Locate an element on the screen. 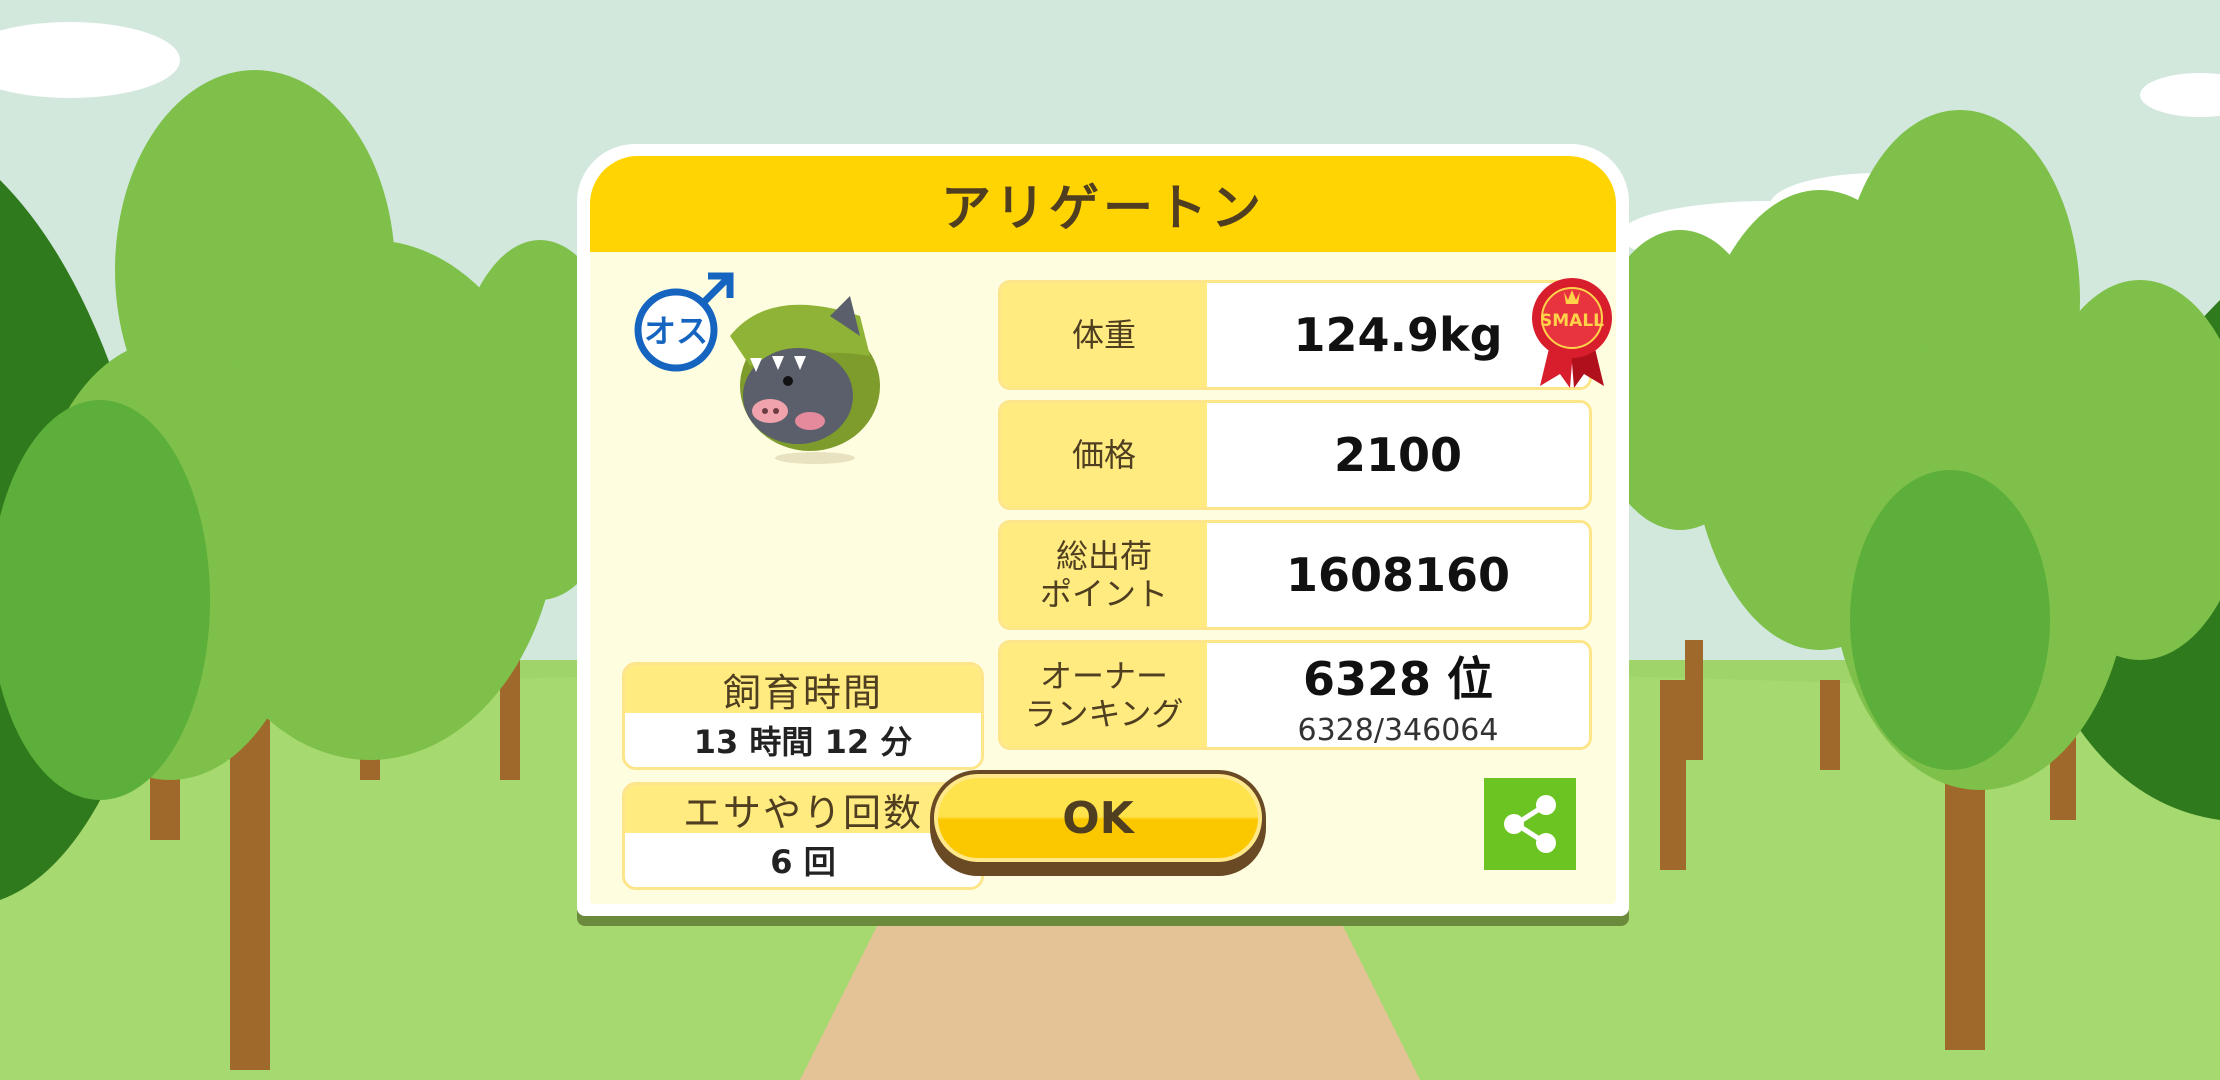  ok-button-label: OK is located at coordinates (1098, 818).